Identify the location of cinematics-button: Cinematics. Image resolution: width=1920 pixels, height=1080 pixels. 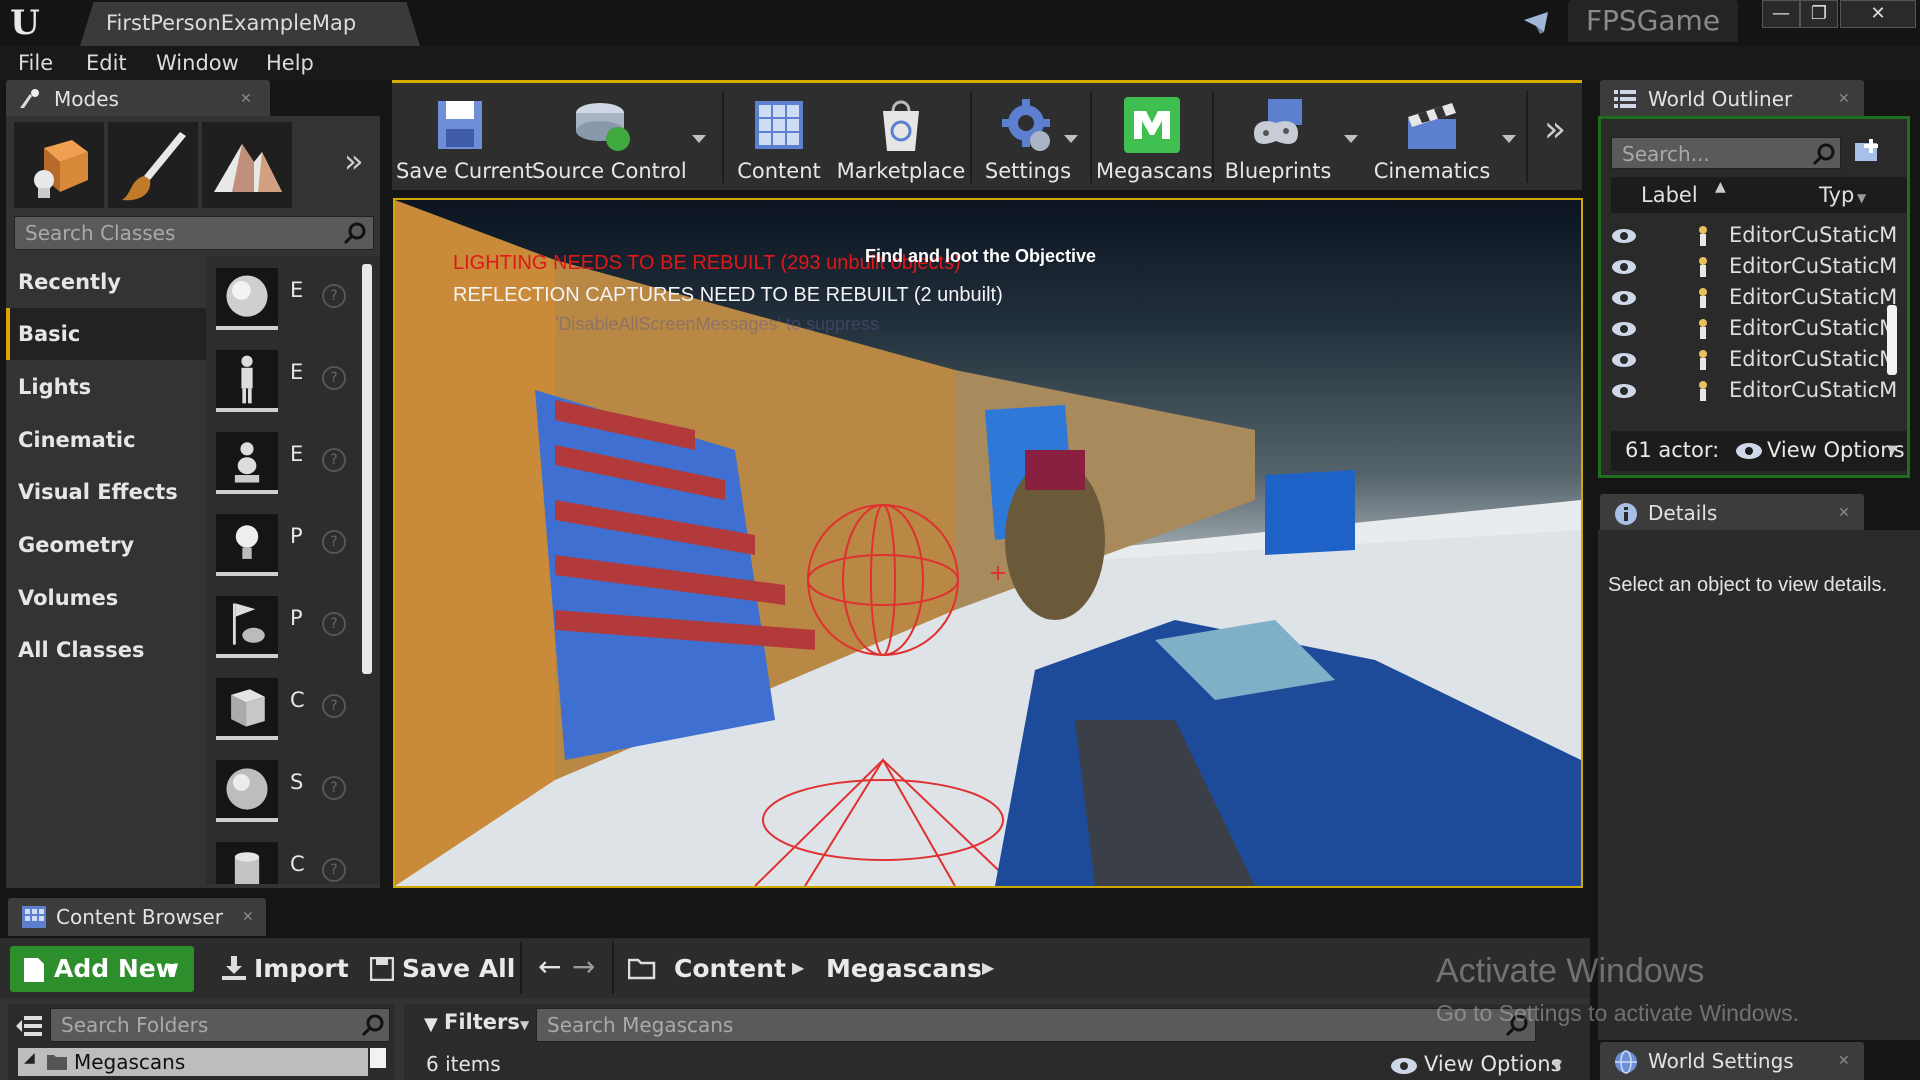
(1432, 137).